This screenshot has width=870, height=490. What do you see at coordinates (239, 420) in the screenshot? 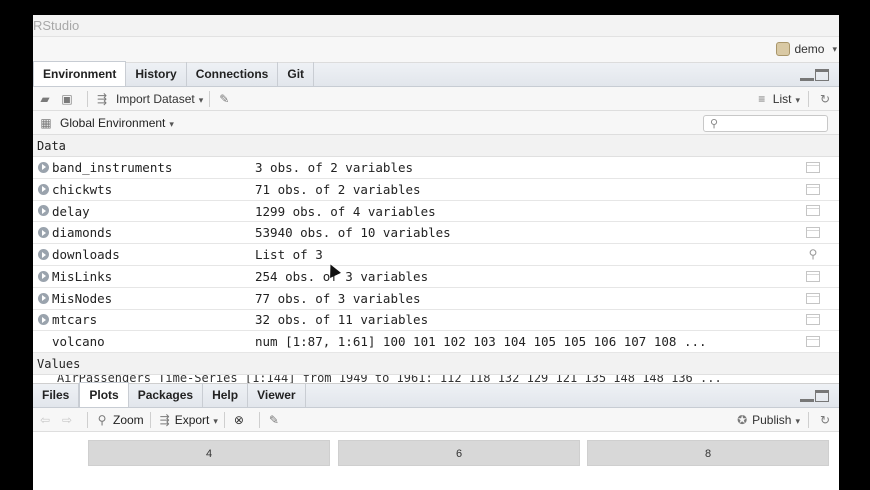
I see `remove-plot-icon: ⊗` at bounding box center [239, 420].